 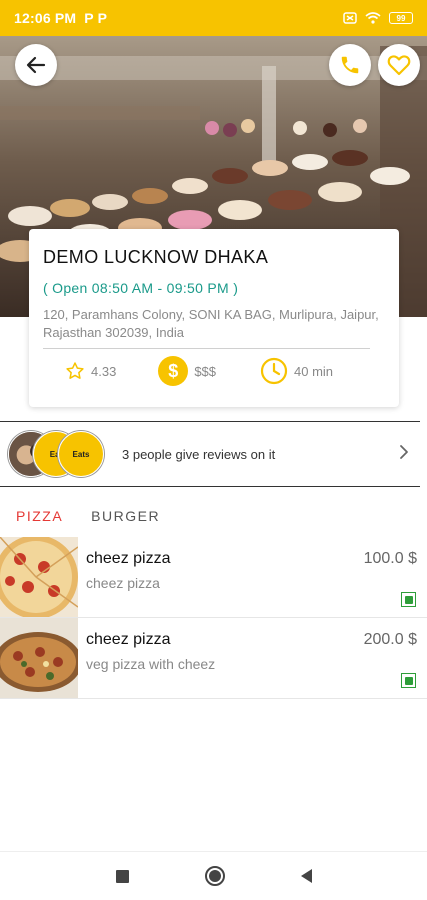 What do you see at coordinates (274, 371) in the screenshot?
I see `clock-icon` at bounding box center [274, 371].